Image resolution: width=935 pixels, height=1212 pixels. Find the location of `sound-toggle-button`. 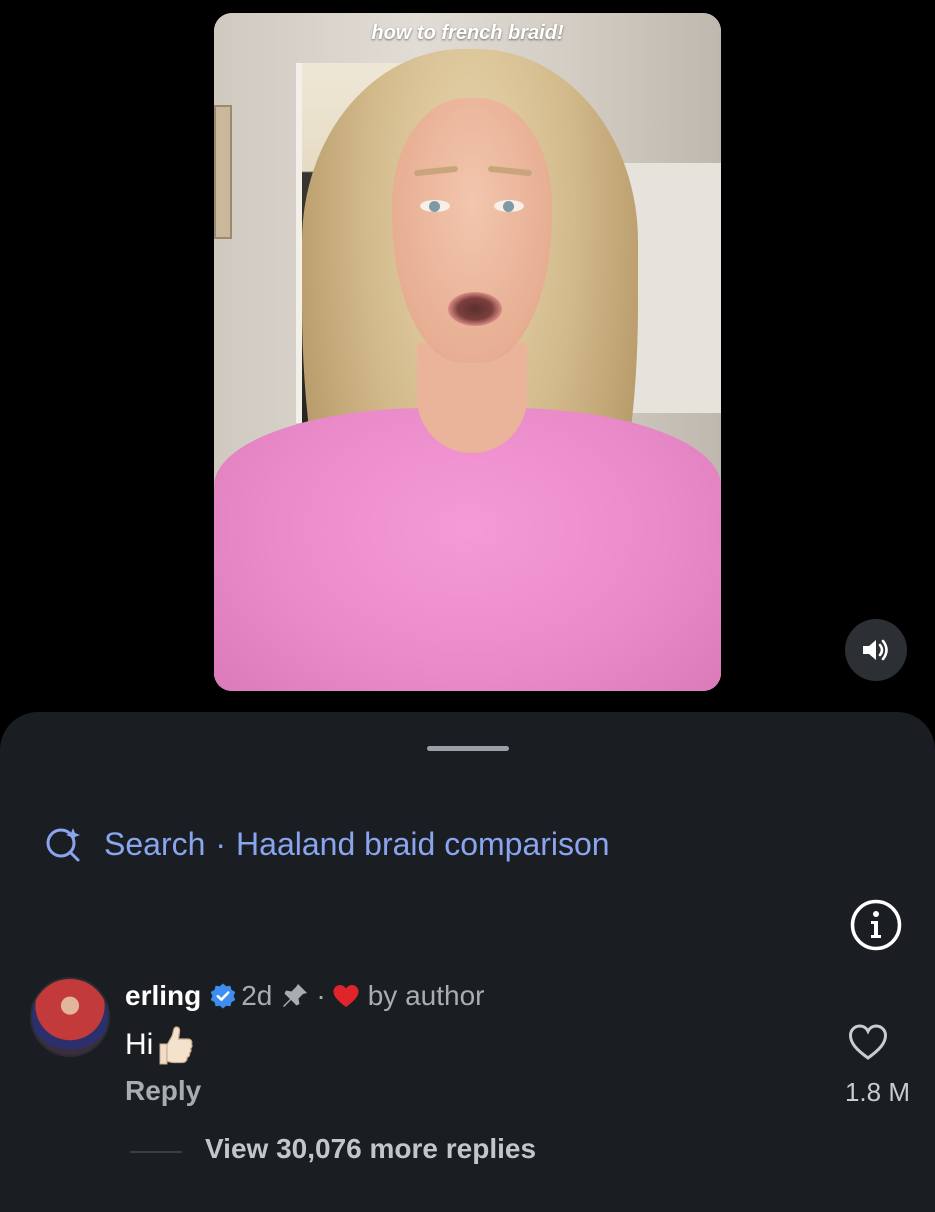

sound-toggle-button is located at coordinates (876, 650).